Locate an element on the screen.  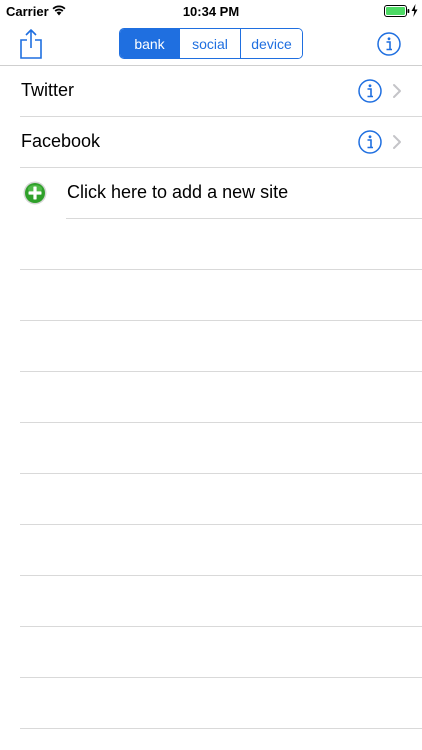
segment-device: device is located at coordinates (271, 43).